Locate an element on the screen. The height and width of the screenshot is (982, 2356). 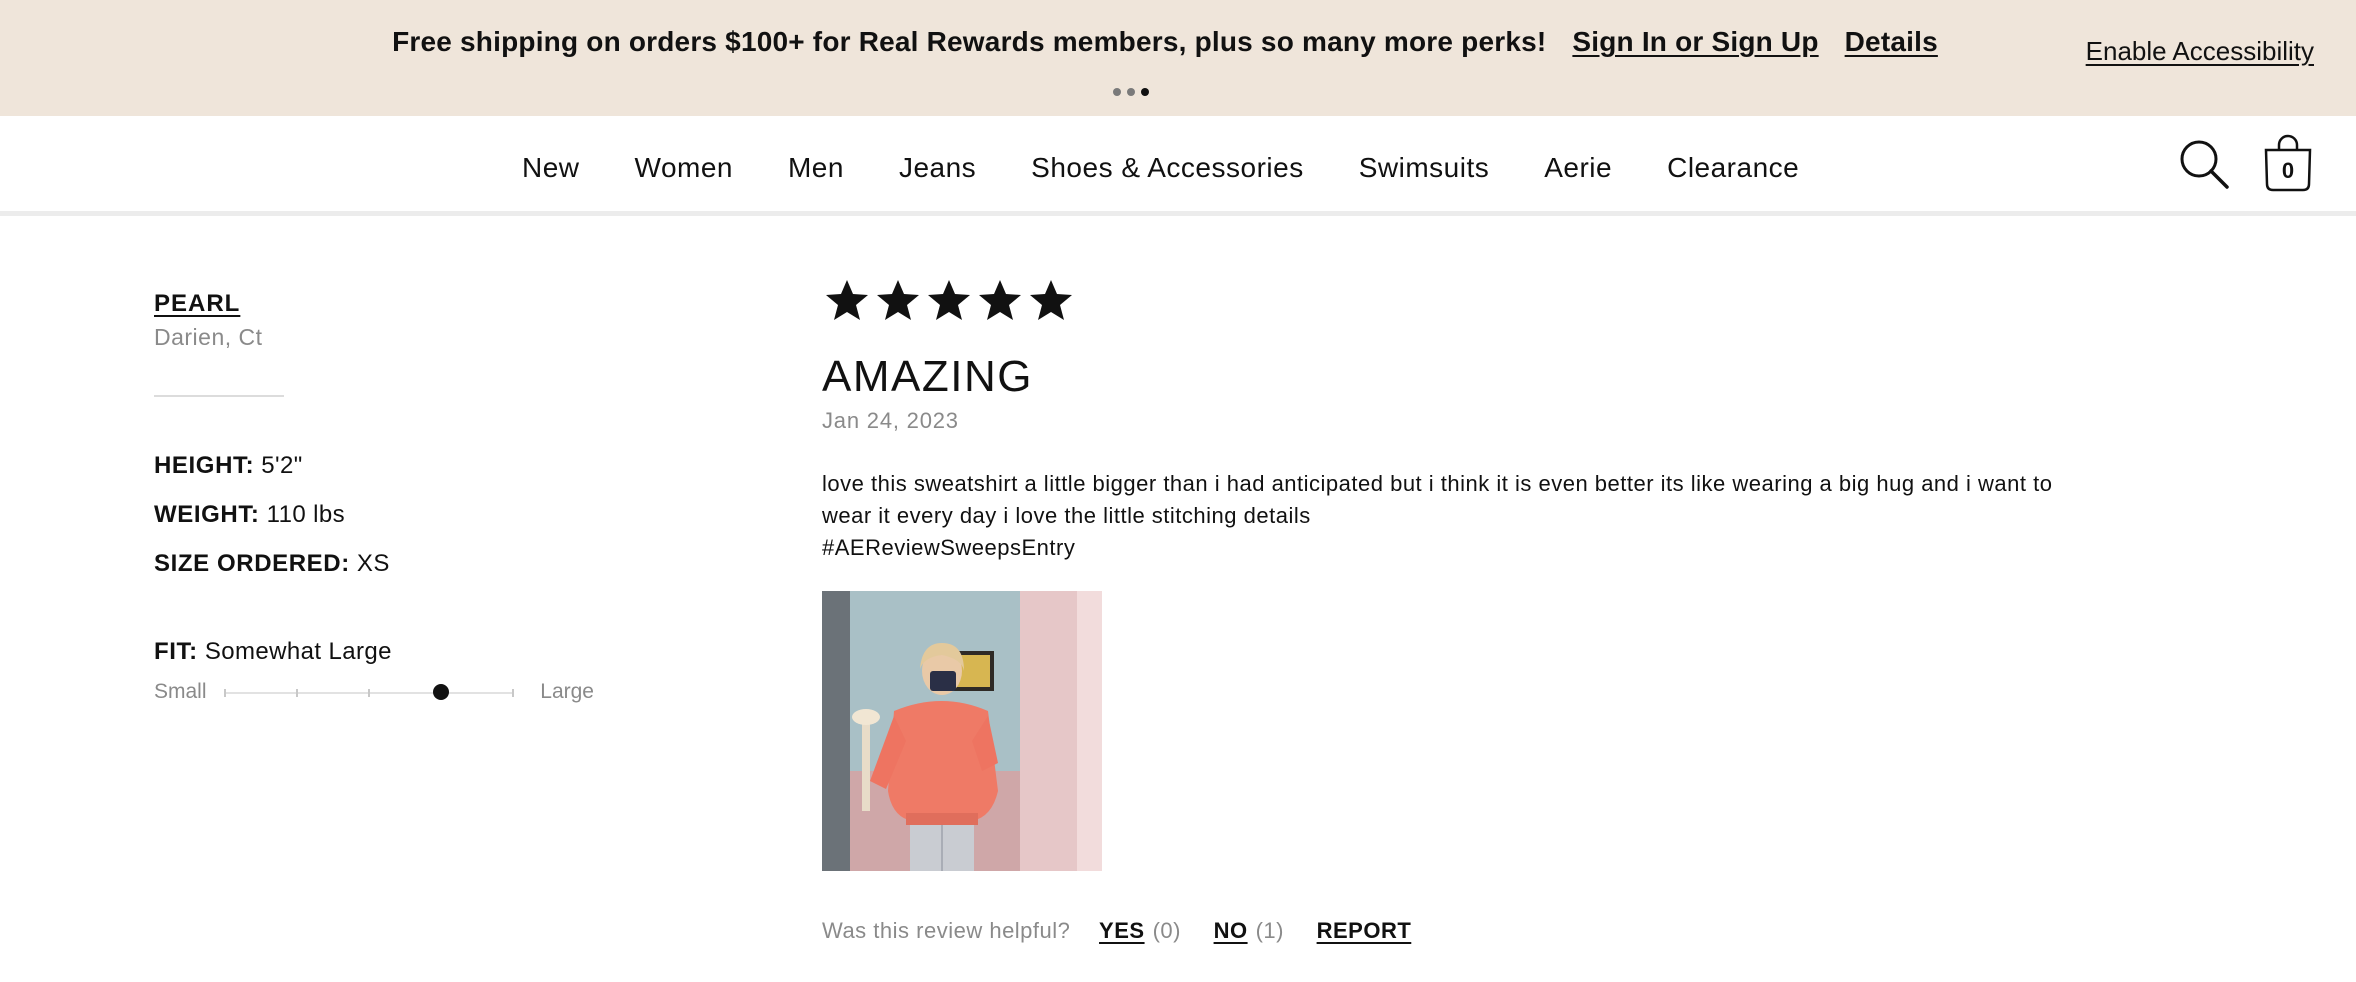
nav-item-jeans: Jeans is located at coordinates (937, 168).